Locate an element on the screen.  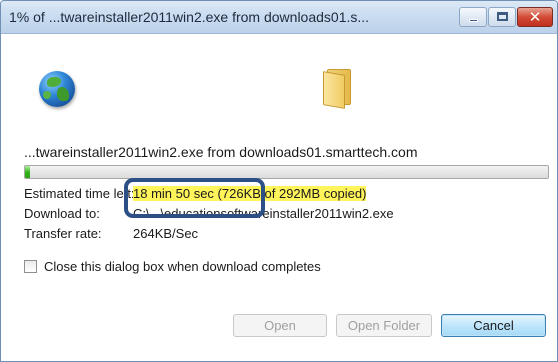
open-folder-button: Open Folder is located at coordinates (384, 325).